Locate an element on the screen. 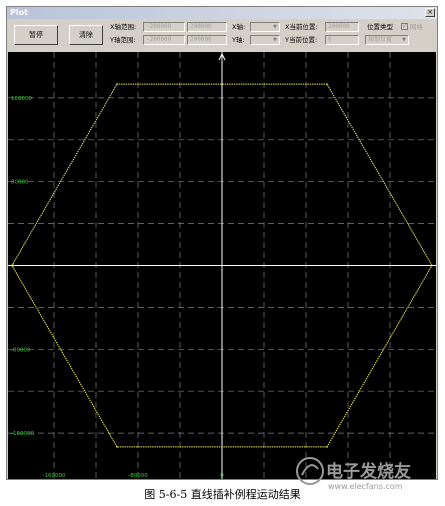  watermark-logo: 电子发烧友 www.elecfans.com is located at coordinates (353, 474).